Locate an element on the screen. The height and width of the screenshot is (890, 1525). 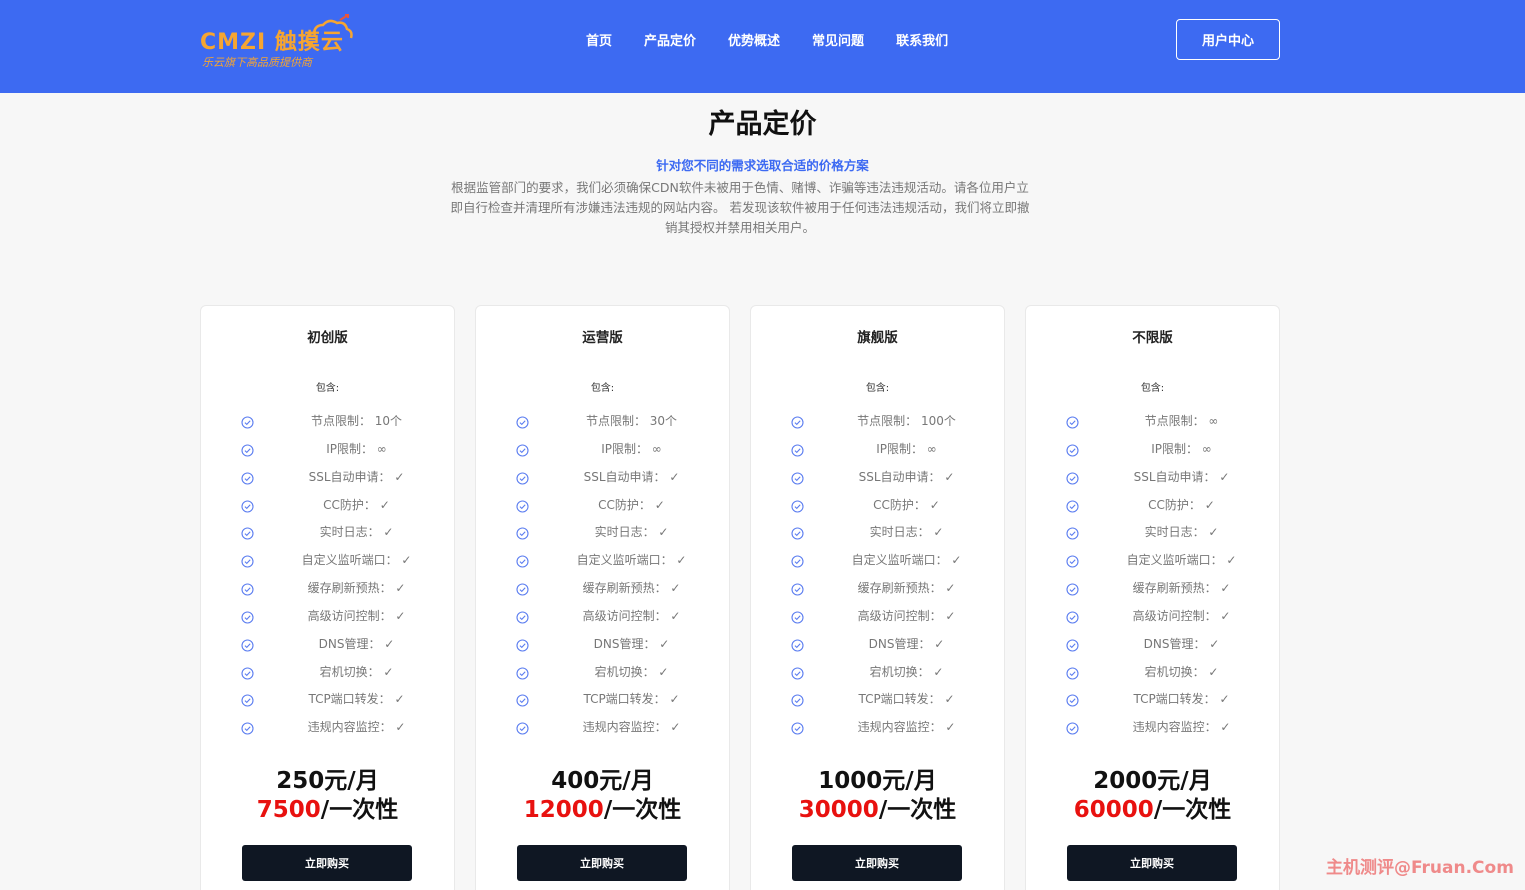
plan-name: 运营版 is located at coordinates (602, 338).